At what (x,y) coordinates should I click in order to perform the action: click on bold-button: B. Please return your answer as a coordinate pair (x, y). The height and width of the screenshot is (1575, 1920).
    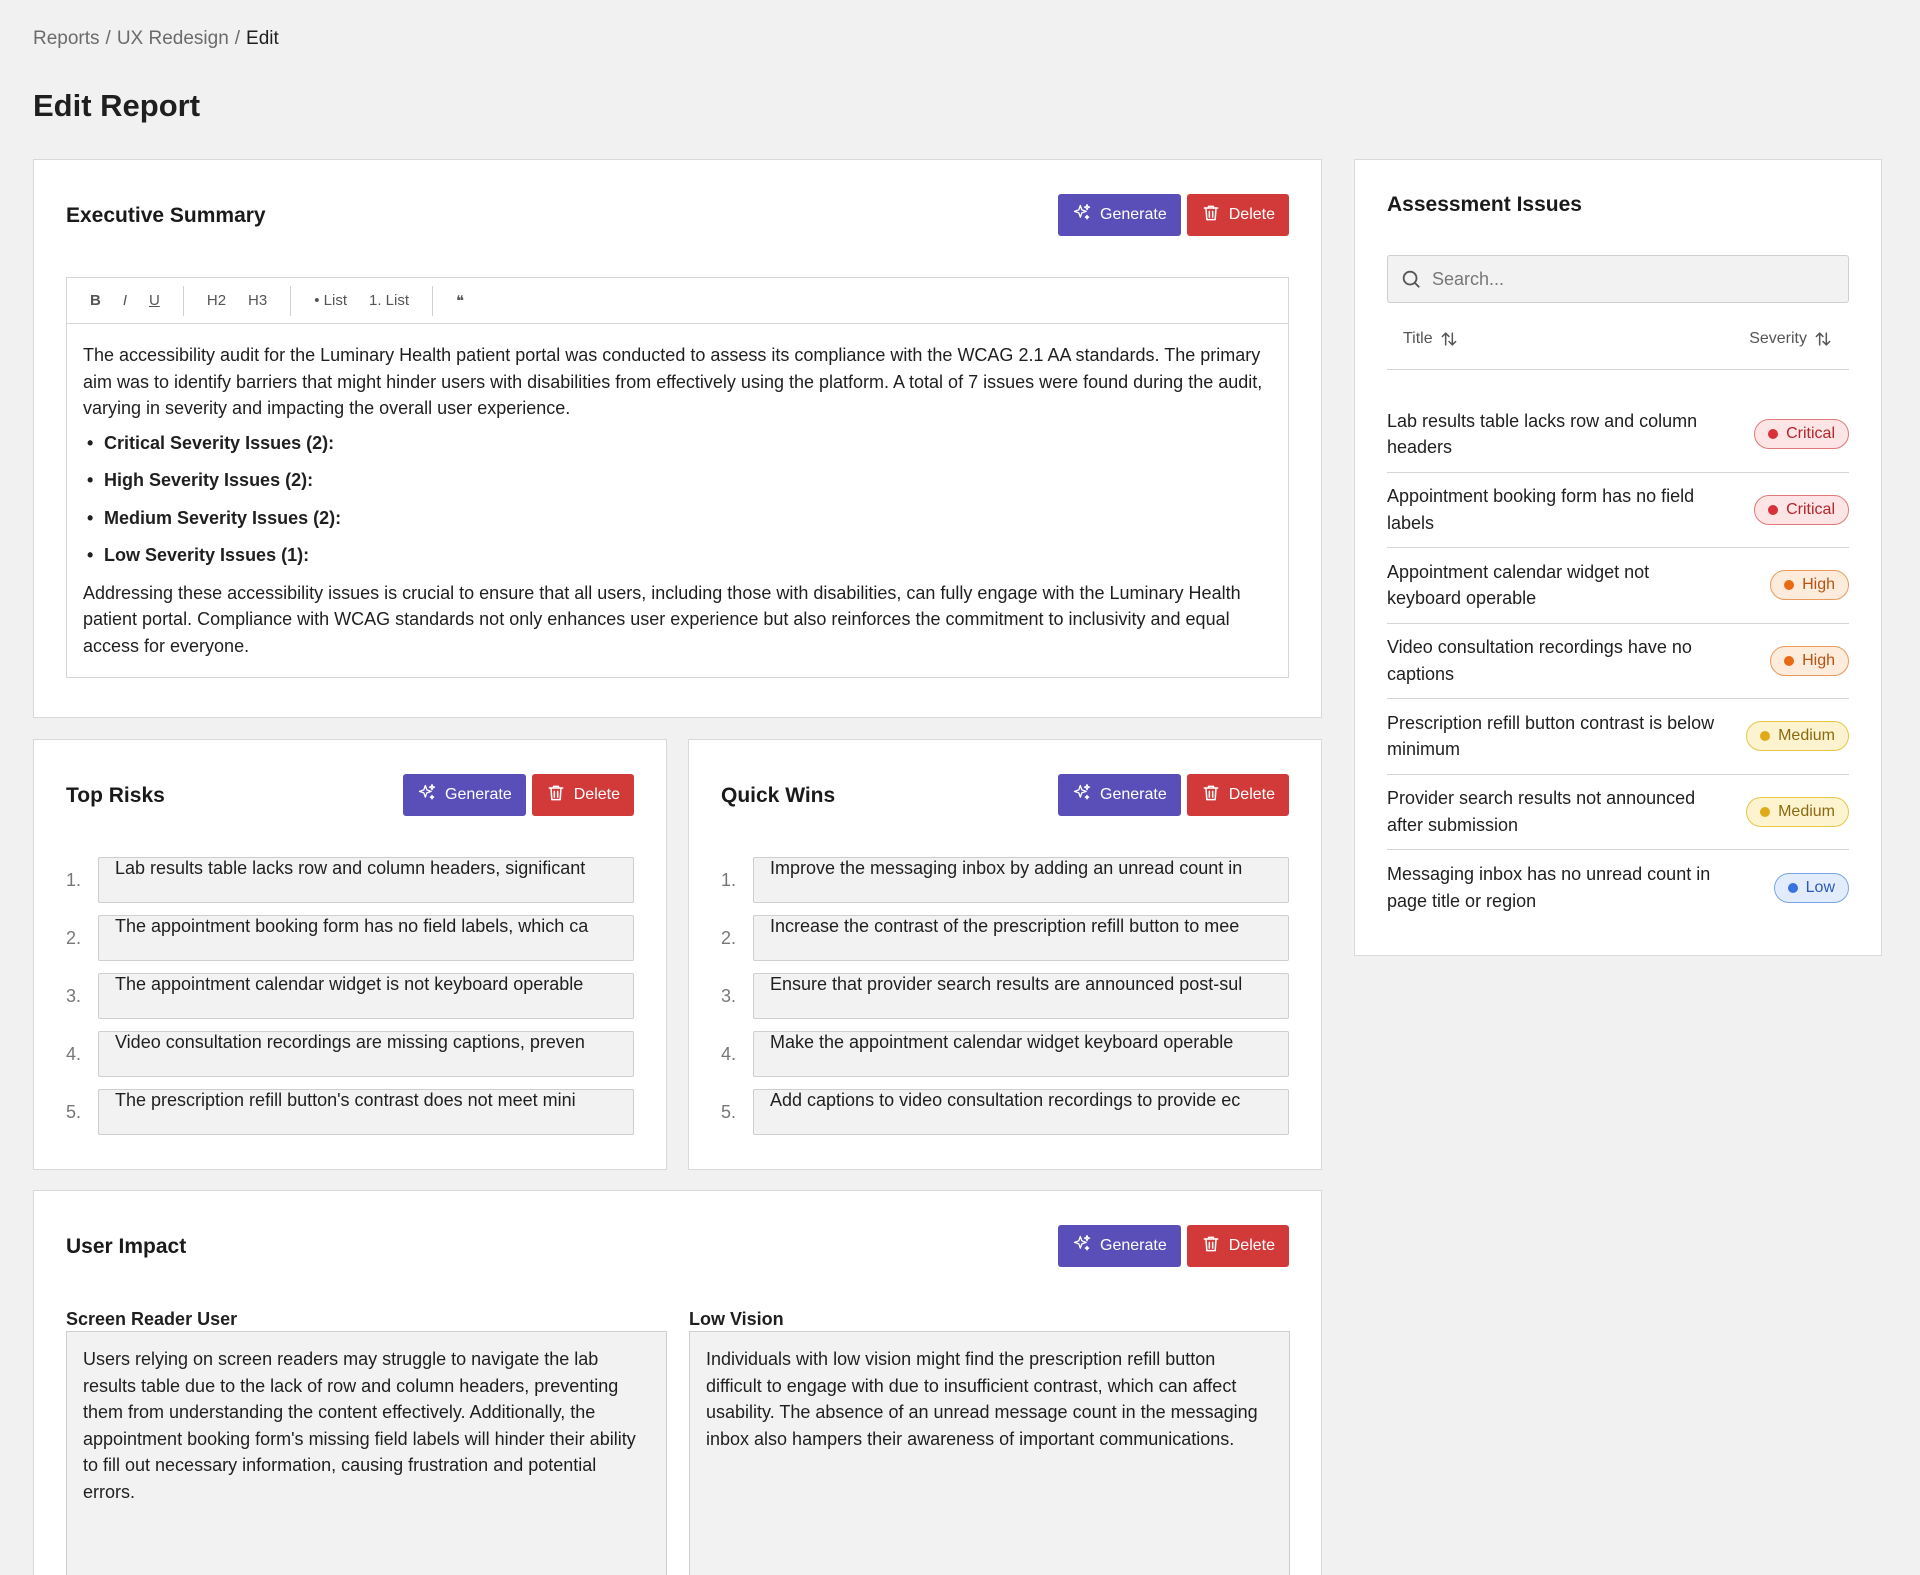
    Looking at the image, I should click on (95, 300).